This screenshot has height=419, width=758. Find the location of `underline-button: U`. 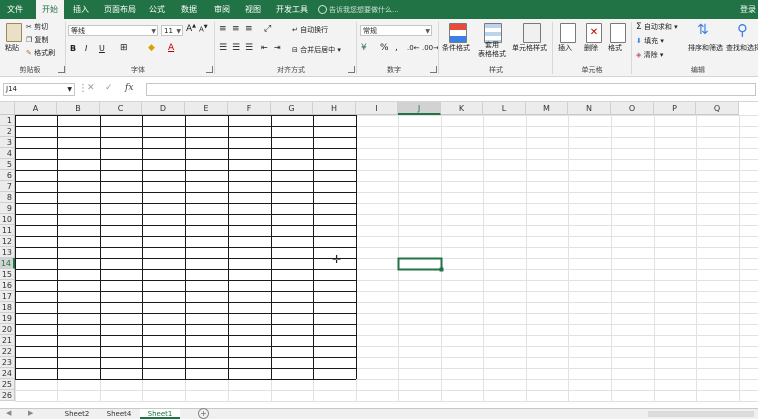

underline-button: U is located at coordinates (102, 48).